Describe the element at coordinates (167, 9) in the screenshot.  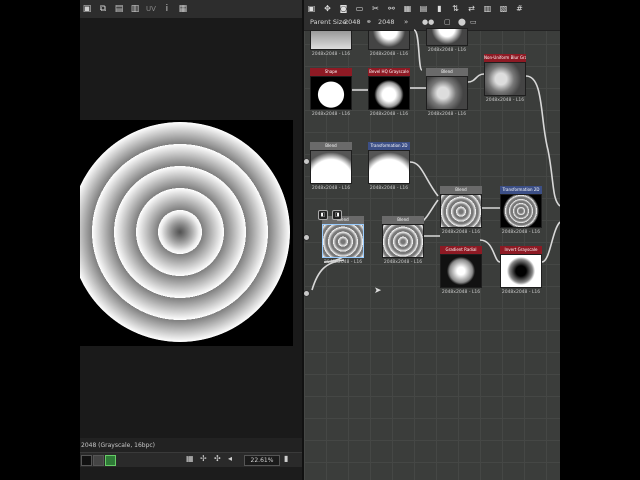
I see `info-icon: i` at that location.